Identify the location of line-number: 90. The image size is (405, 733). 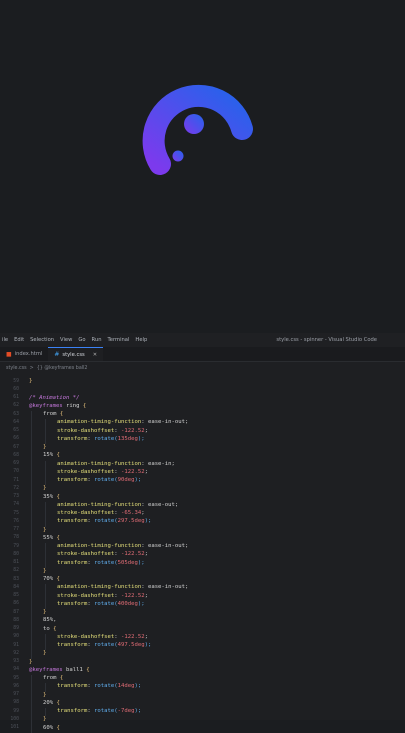
(16, 637).